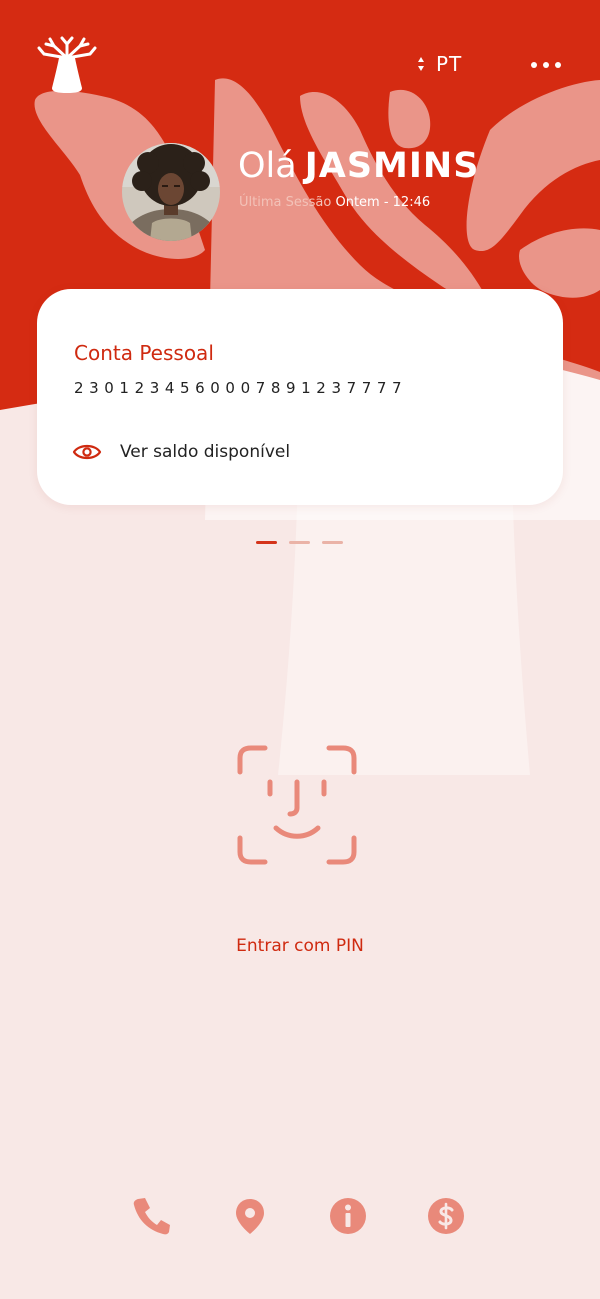 This screenshot has height=1299, width=600. I want to click on language-label: PT, so click(449, 64).